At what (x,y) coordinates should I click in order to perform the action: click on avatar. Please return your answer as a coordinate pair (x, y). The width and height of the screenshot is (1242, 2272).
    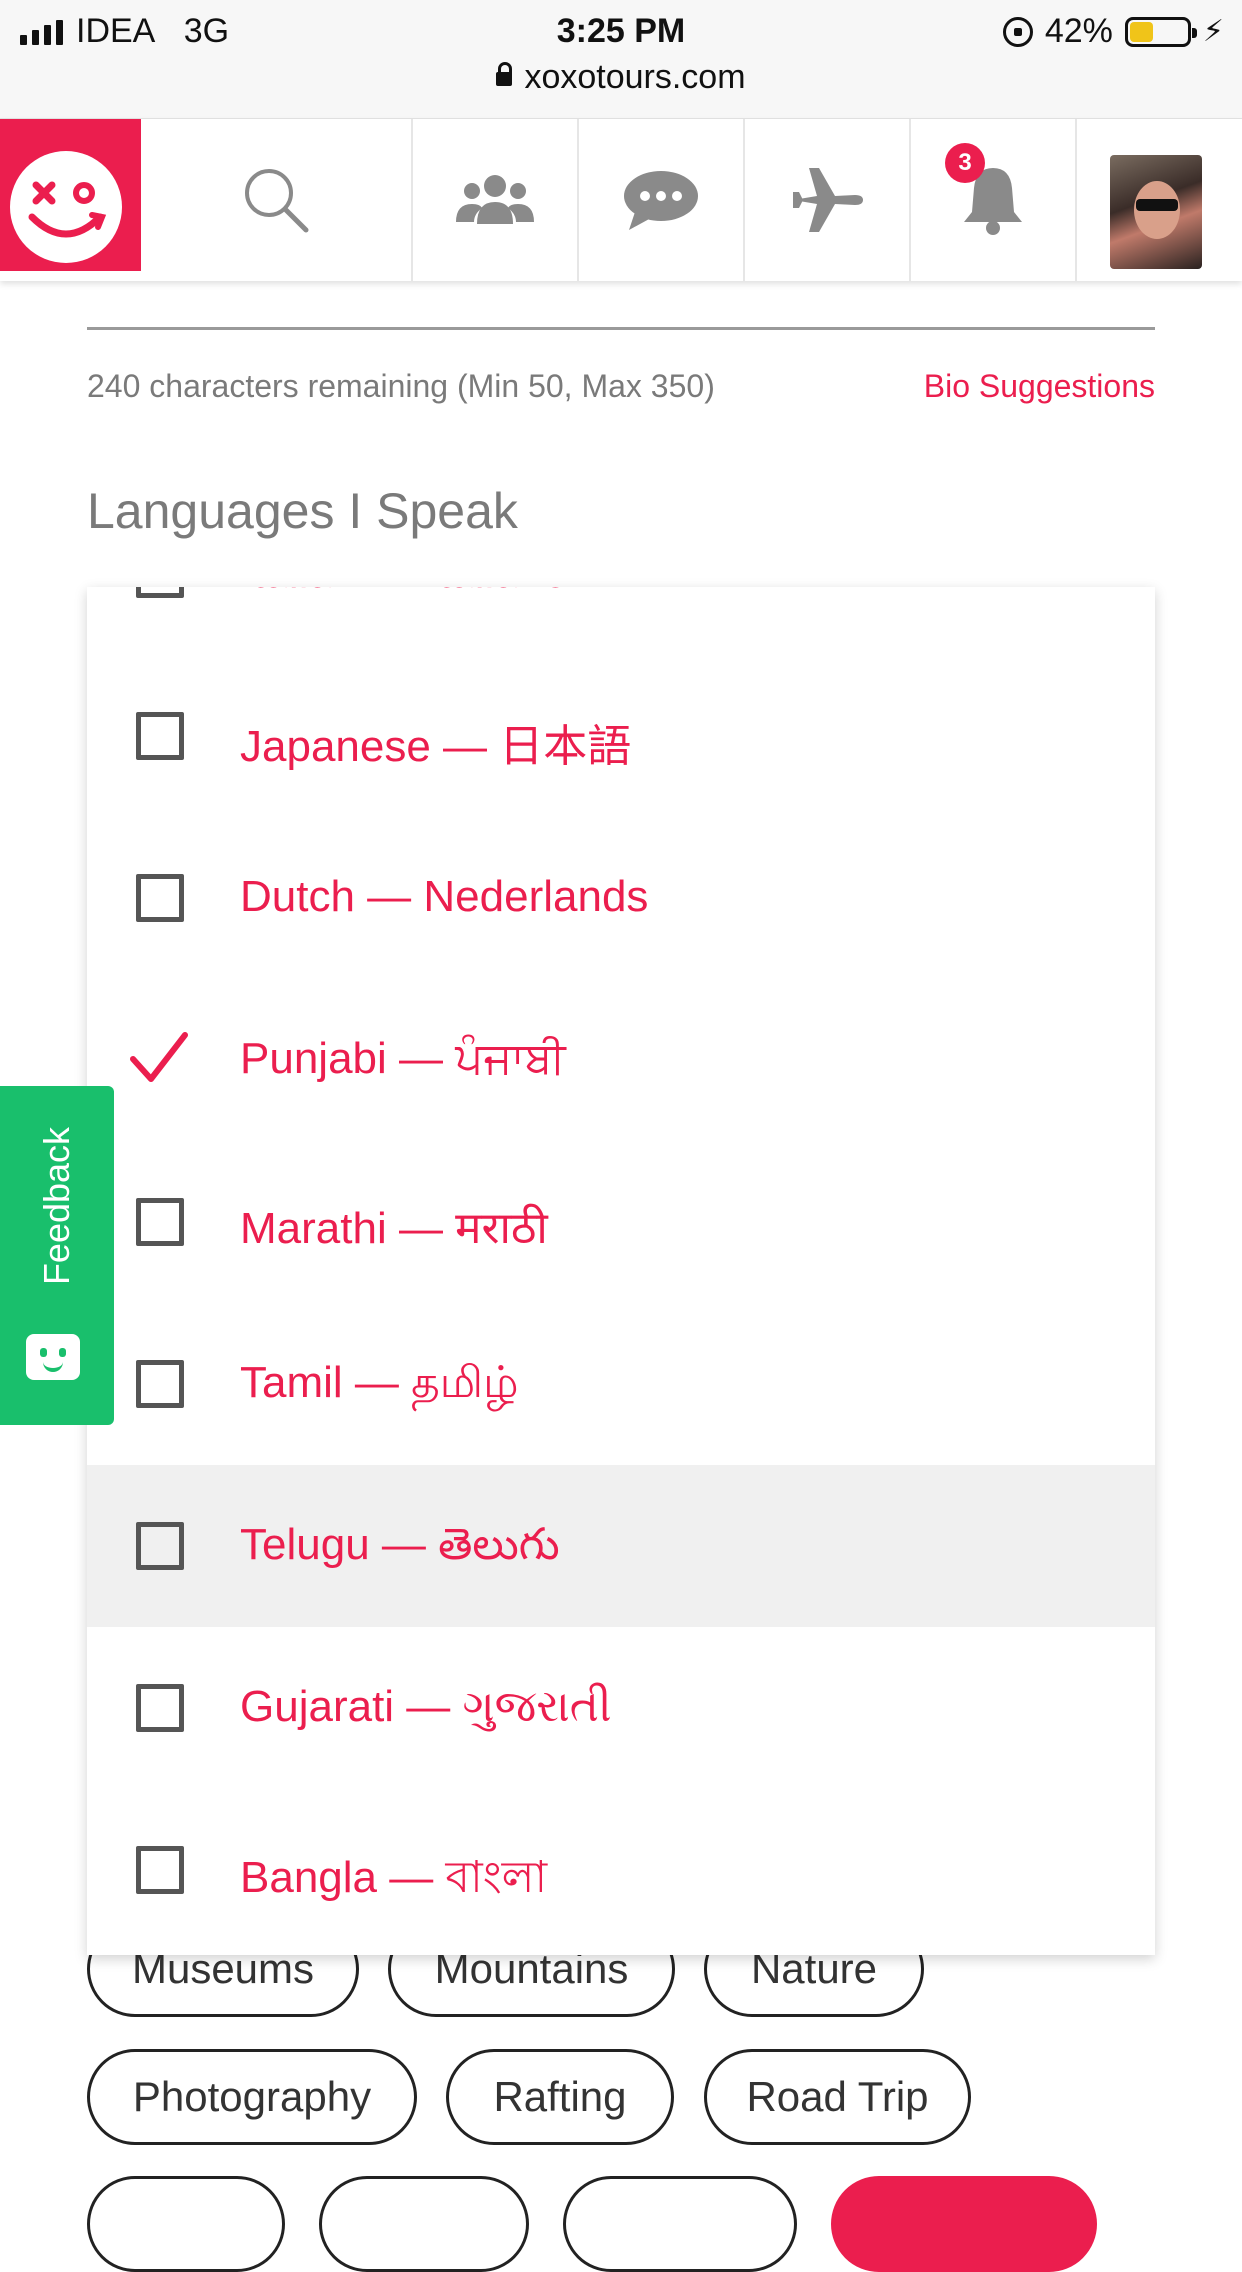
    Looking at the image, I should click on (1156, 212).